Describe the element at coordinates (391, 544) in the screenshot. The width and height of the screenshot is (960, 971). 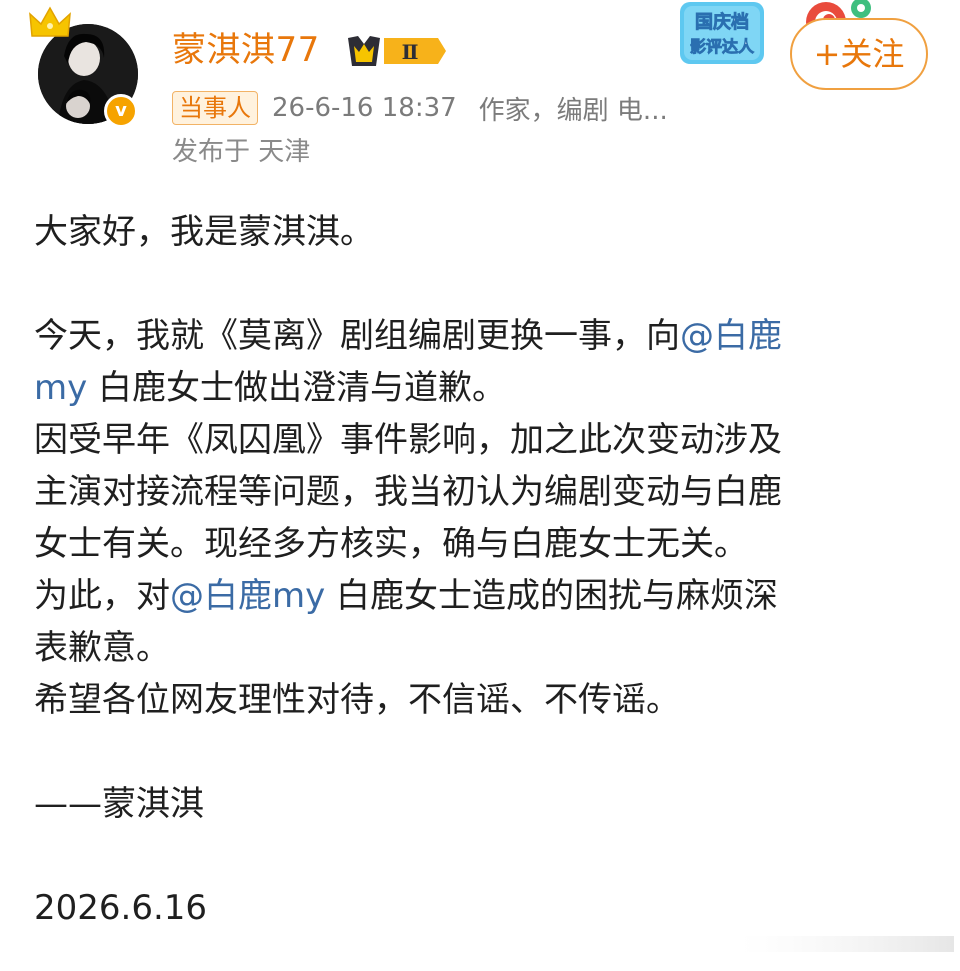
I see `post-line: 女士有关。现经多方核实，确与白鹿女士无关。` at that location.